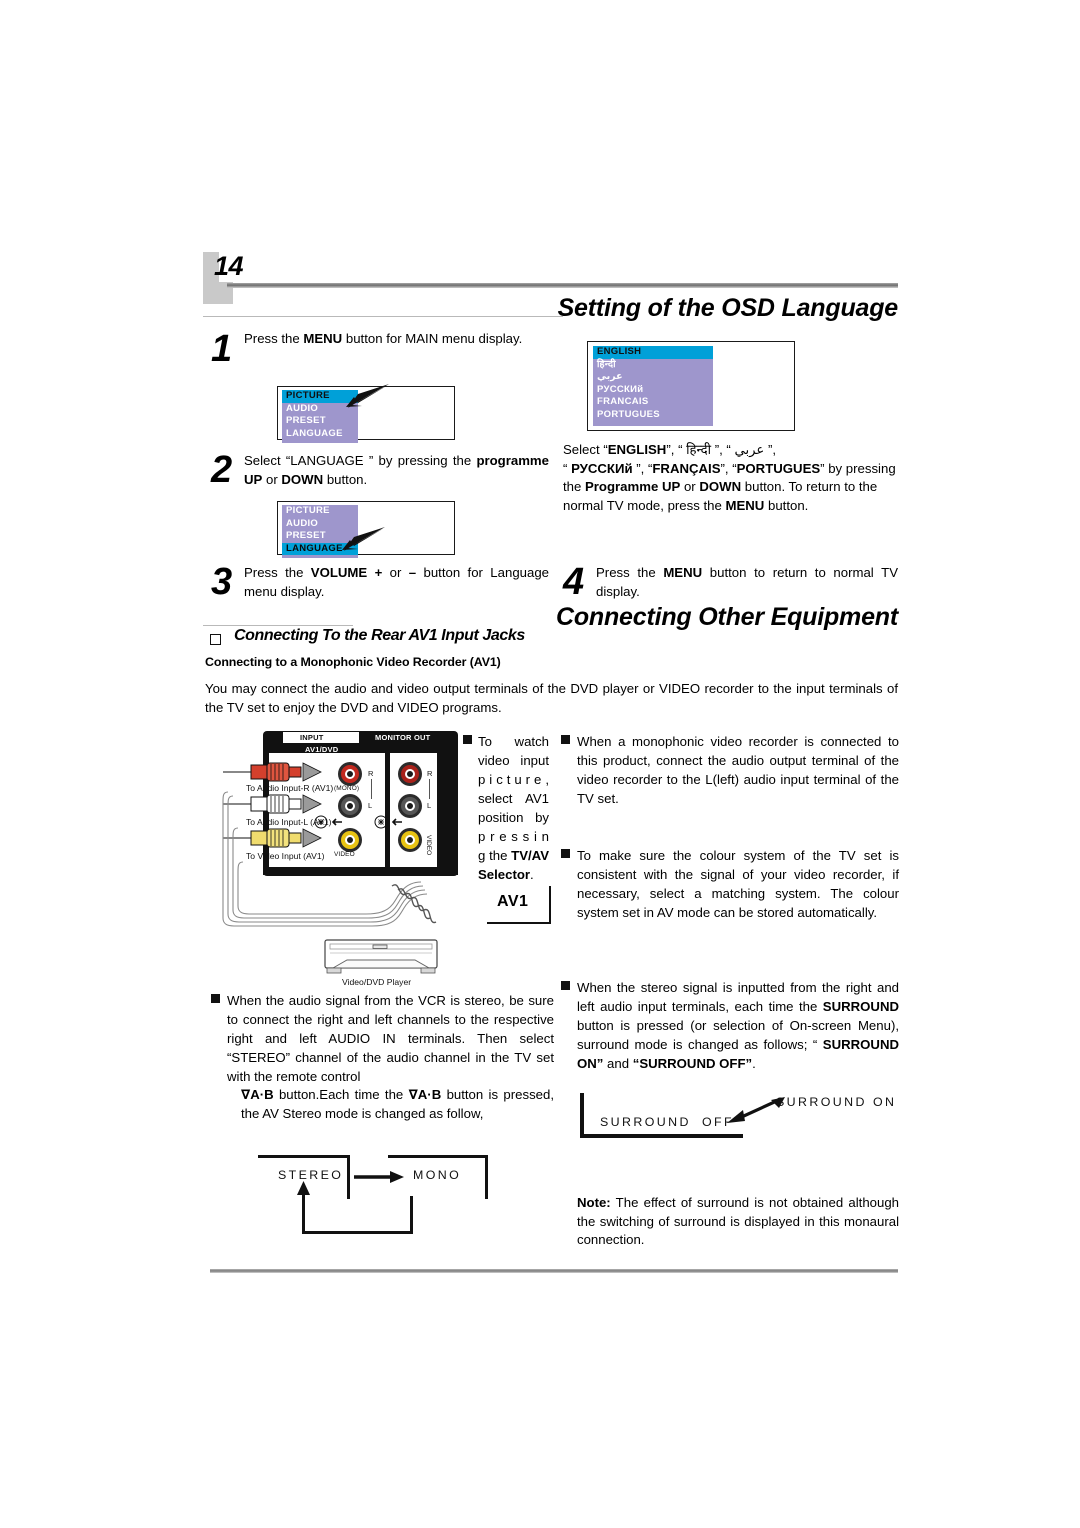 This screenshot has width=1080, height=1528. I want to click on osd-lang-hindi: हिन्दी, so click(606, 364).